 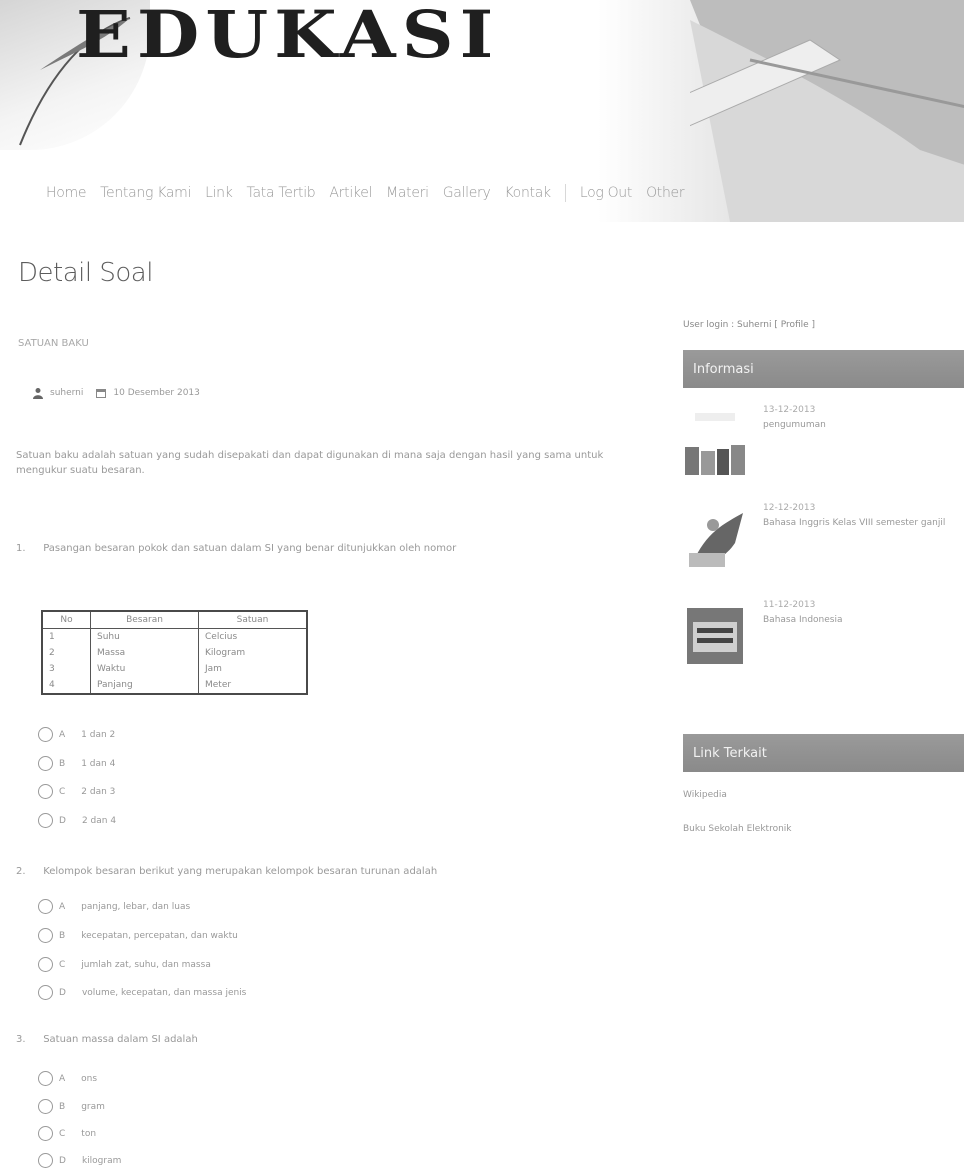 What do you see at coordinates (98, 734) in the screenshot?
I see `option-text: 1 dan 2` at bounding box center [98, 734].